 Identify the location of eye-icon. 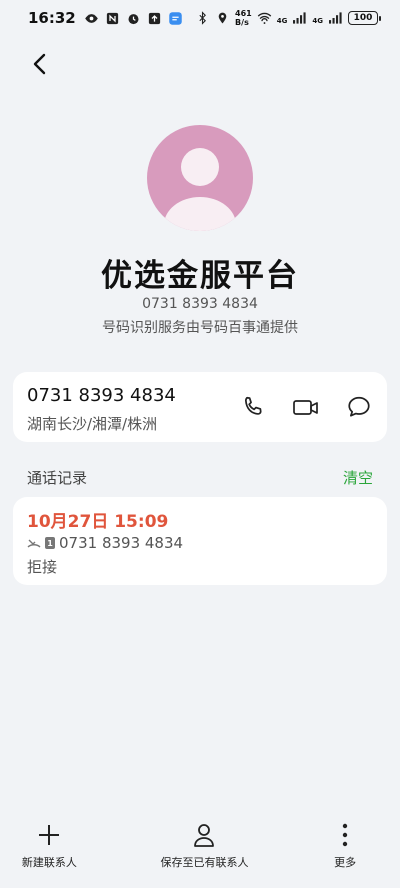
(91, 18).